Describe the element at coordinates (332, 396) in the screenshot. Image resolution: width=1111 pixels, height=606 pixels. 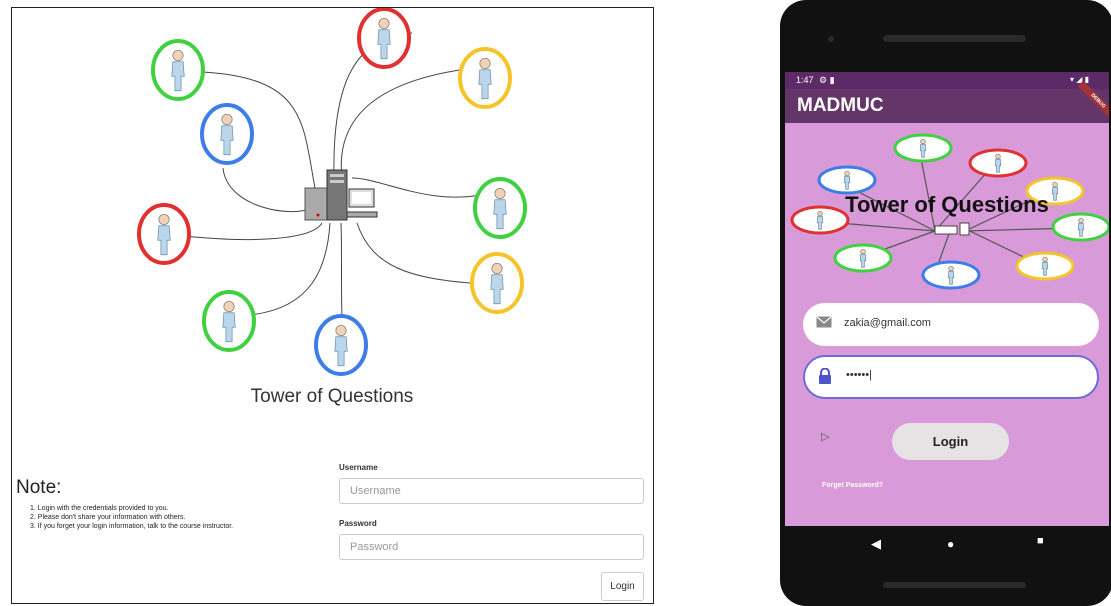
I see `app-title: Tower of Questions` at that location.